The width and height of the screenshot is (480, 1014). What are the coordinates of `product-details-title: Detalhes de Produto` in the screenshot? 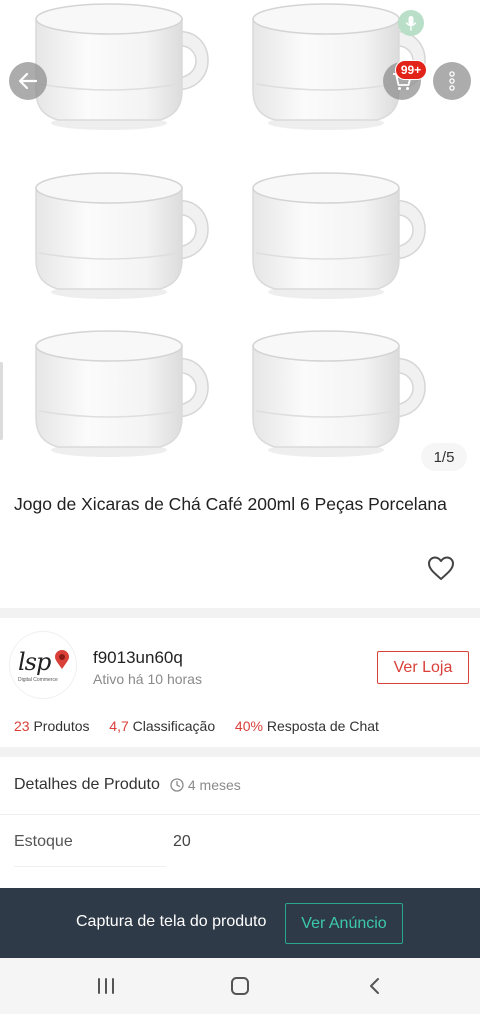 It's located at (87, 784).